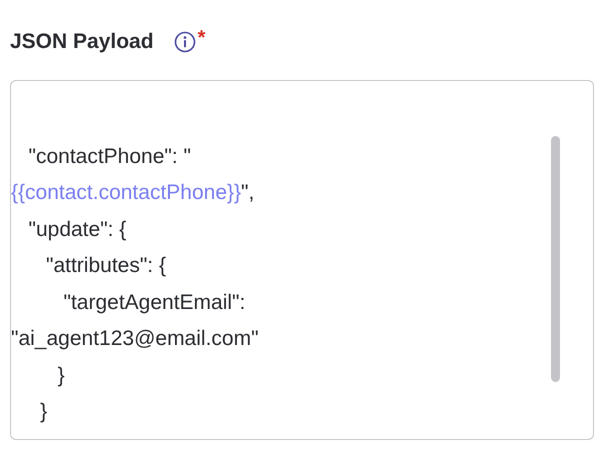  Describe the element at coordinates (555, 259) in the screenshot. I see `scrollbar-thumb` at that location.